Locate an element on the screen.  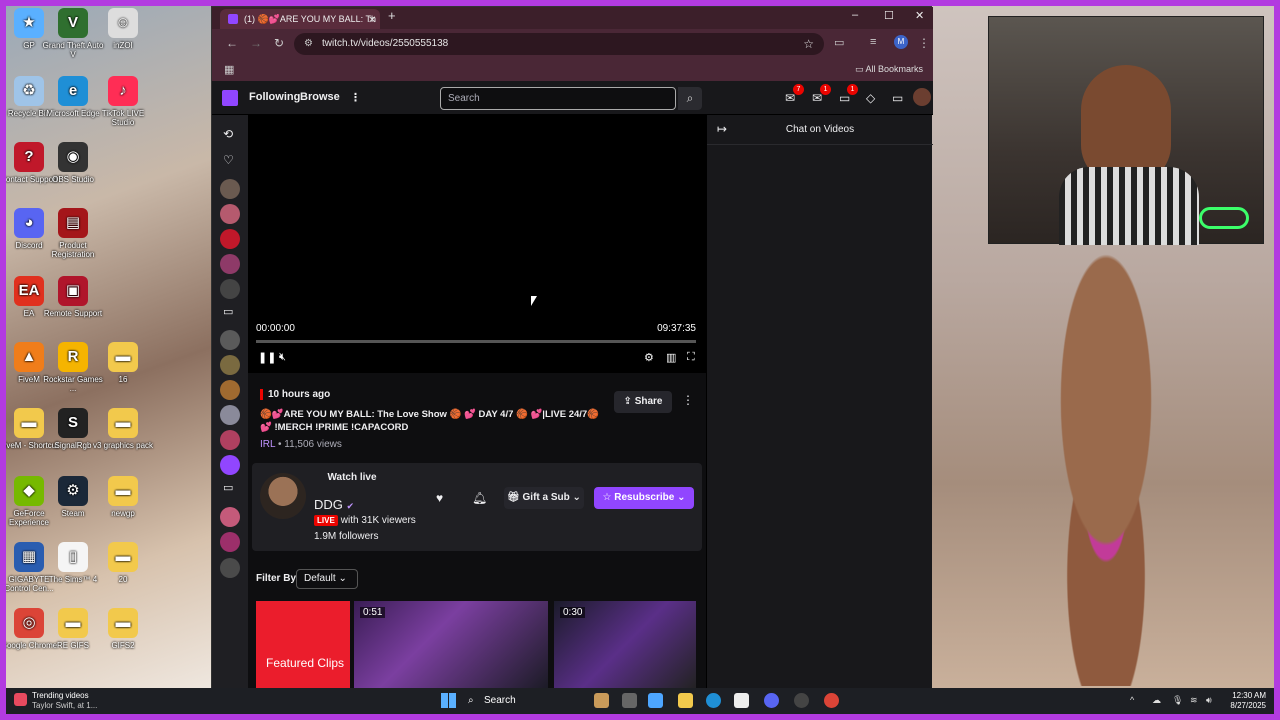
bits-icon: ◇ is located at coordinates (870, 98).